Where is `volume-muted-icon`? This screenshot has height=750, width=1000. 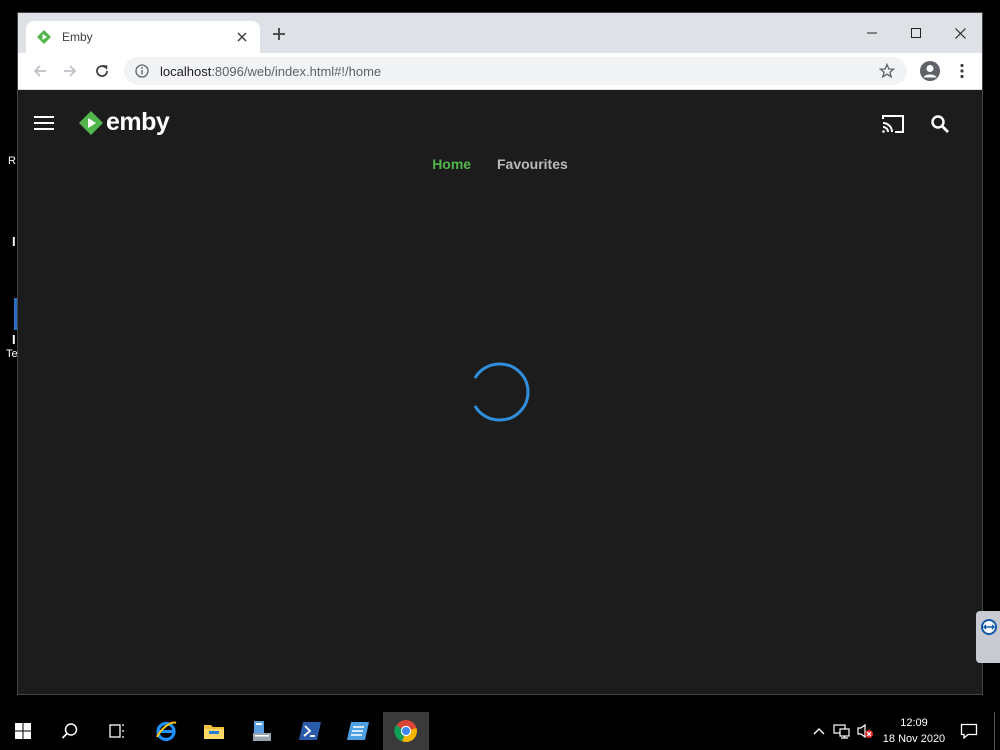
volume-muted-icon is located at coordinates (865, 731).